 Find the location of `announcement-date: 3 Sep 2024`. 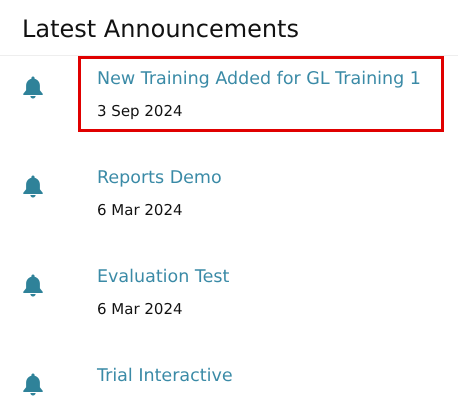

announcement-date: 3 Sep 2024 is located at coordinates (140, 112).